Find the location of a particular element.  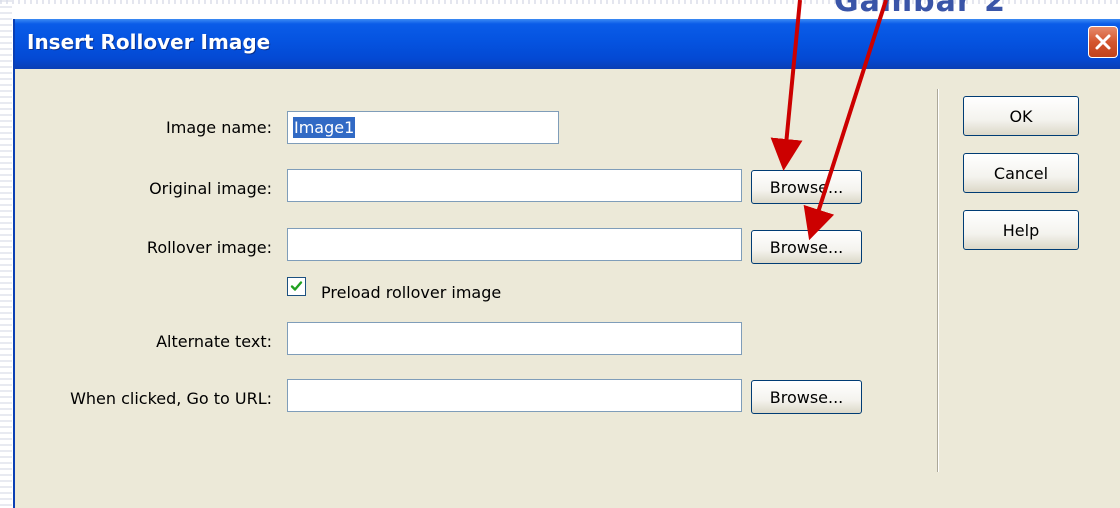

ok-button: OK is located at coordinates (1021, 116).